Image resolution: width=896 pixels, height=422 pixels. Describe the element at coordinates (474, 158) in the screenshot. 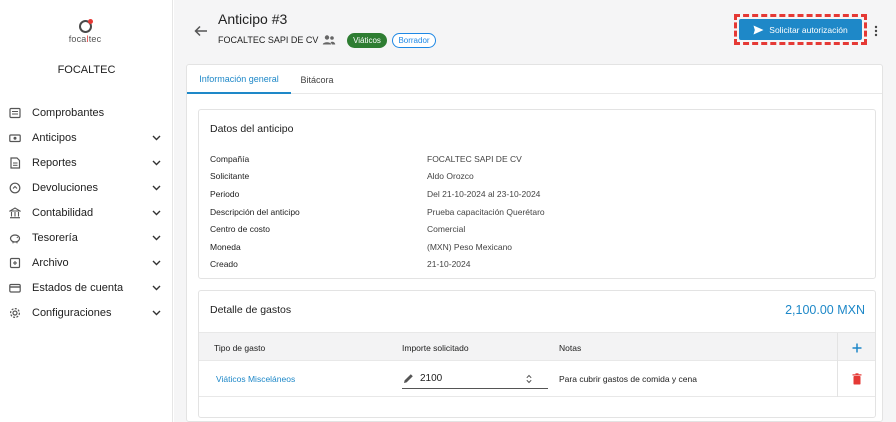

I see `field-value: FOCALTEC SAPI DE CV` at that location.